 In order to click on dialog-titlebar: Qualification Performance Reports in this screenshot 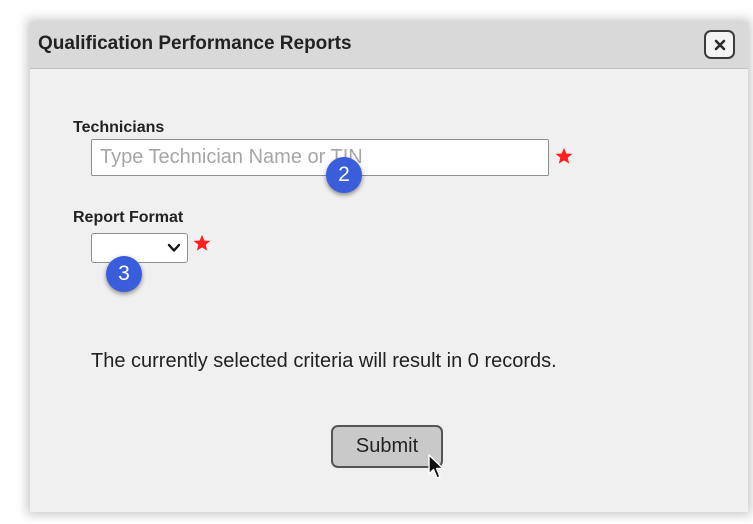, I will do `click(389, 45)`.